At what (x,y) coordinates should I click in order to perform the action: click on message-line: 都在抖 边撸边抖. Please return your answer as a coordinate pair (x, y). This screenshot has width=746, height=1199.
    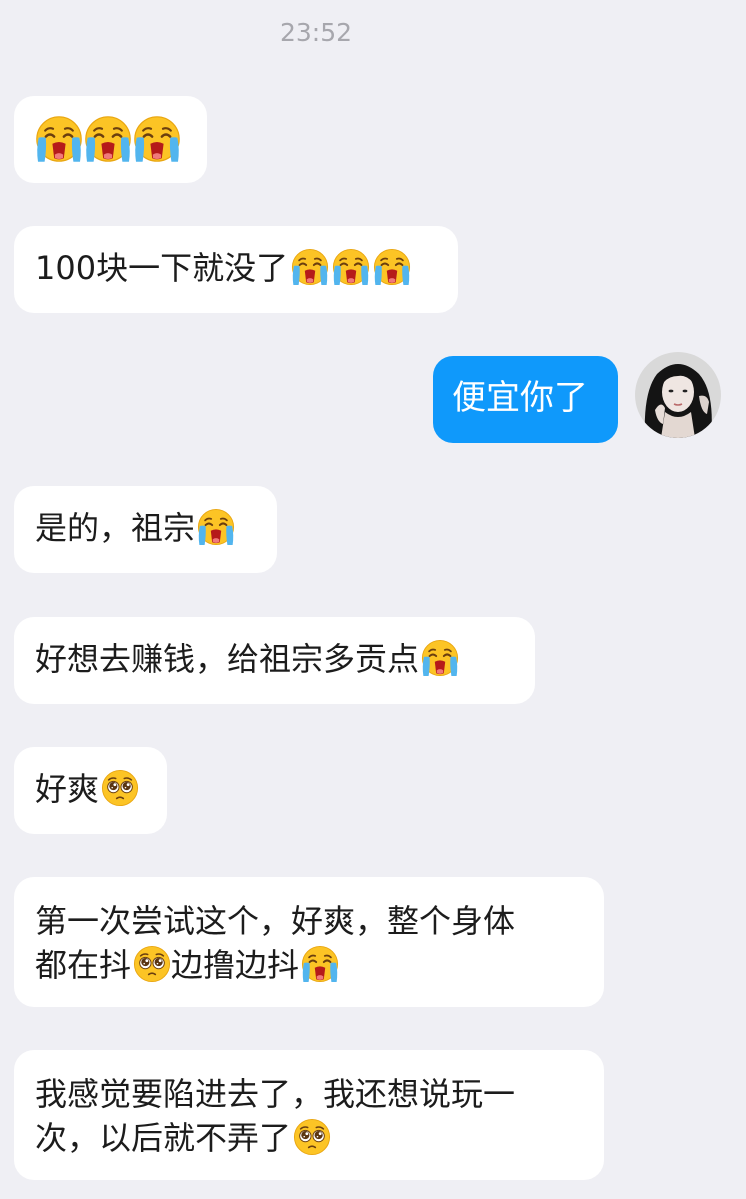
    Looking at the image, I should click on (309, 965).